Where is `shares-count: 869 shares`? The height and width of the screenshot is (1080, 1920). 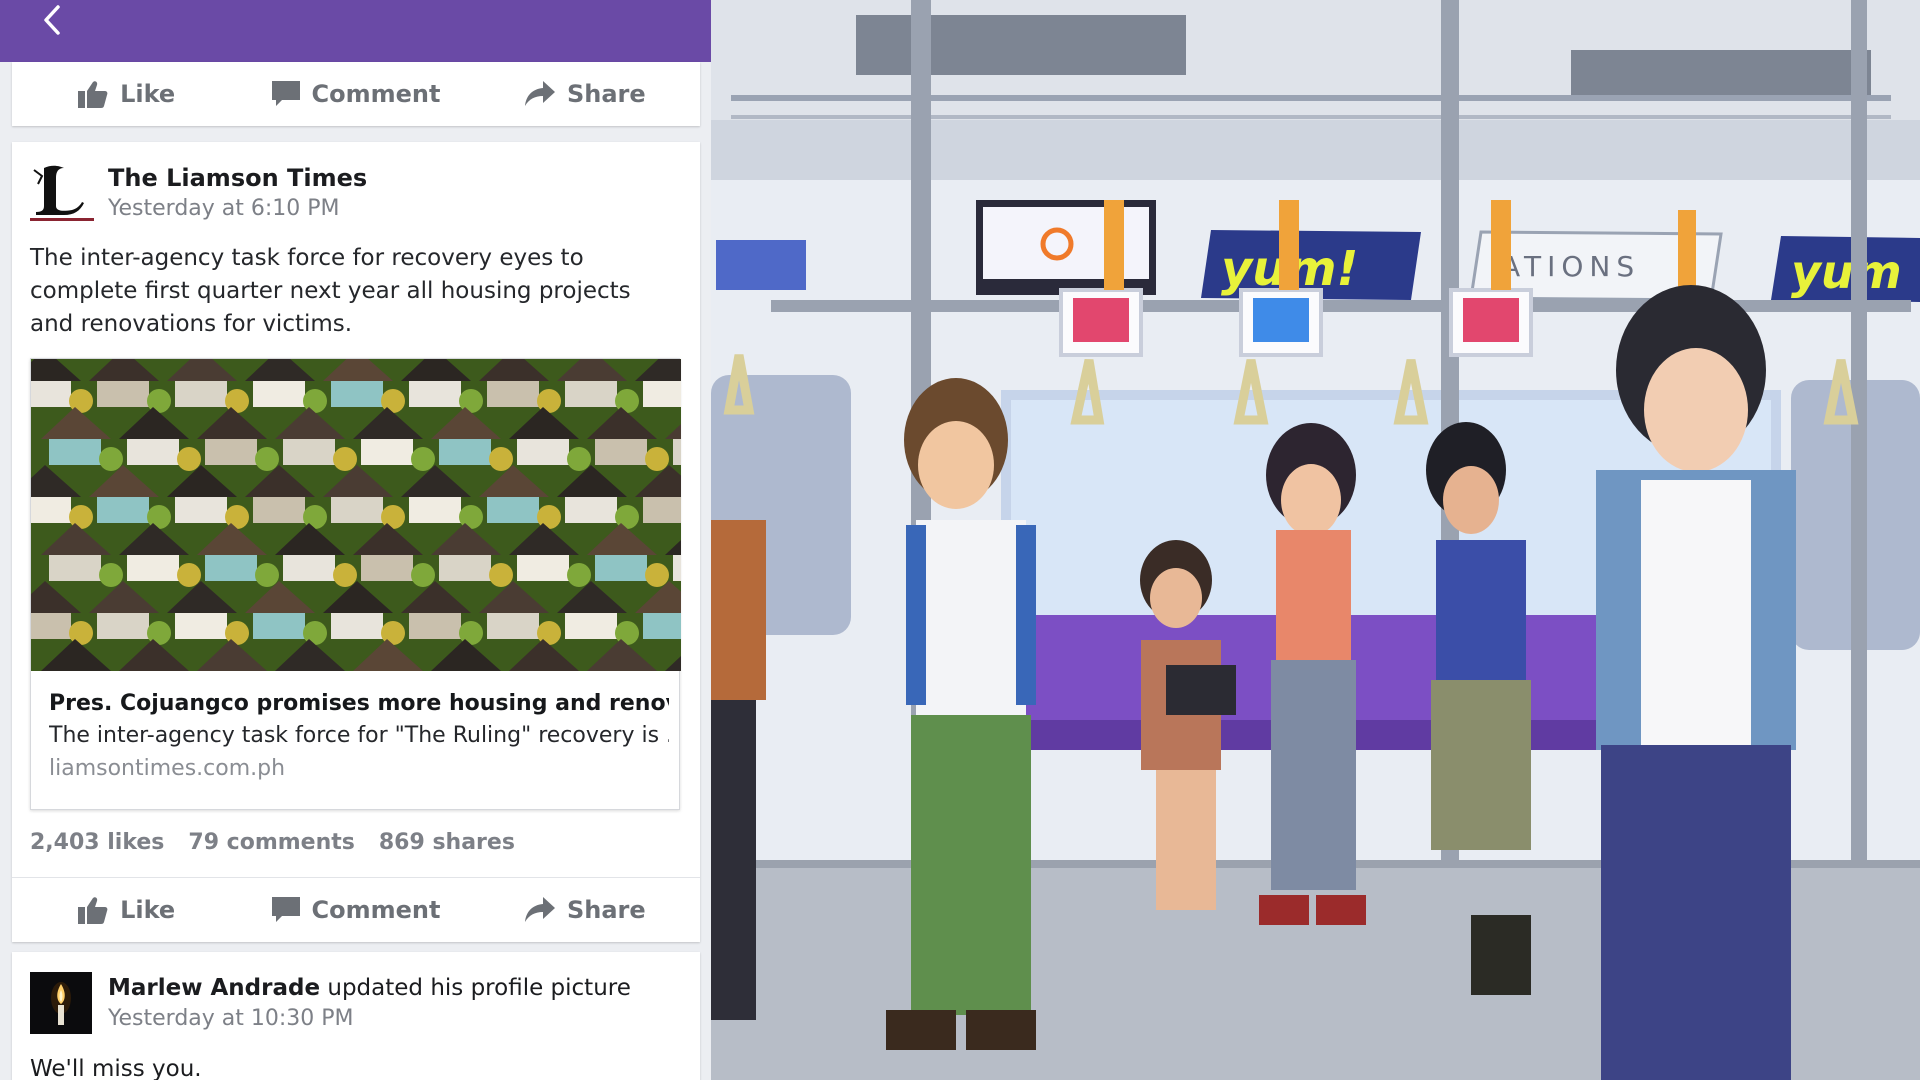 shares-count: 869 shares is located at coordinates (447, 842).